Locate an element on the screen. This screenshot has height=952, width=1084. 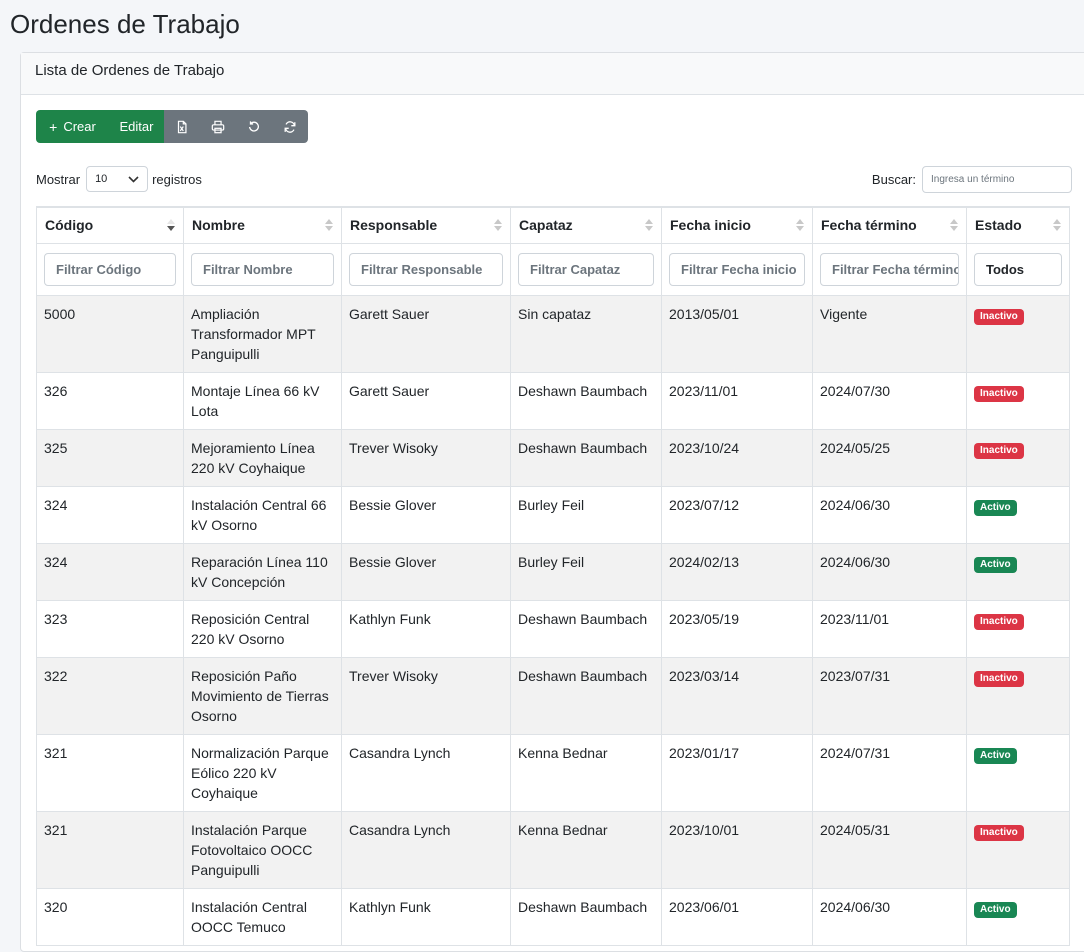
filter-fecha-termino-input: Filtrar Fecha término is located at coordinates (889, 269).